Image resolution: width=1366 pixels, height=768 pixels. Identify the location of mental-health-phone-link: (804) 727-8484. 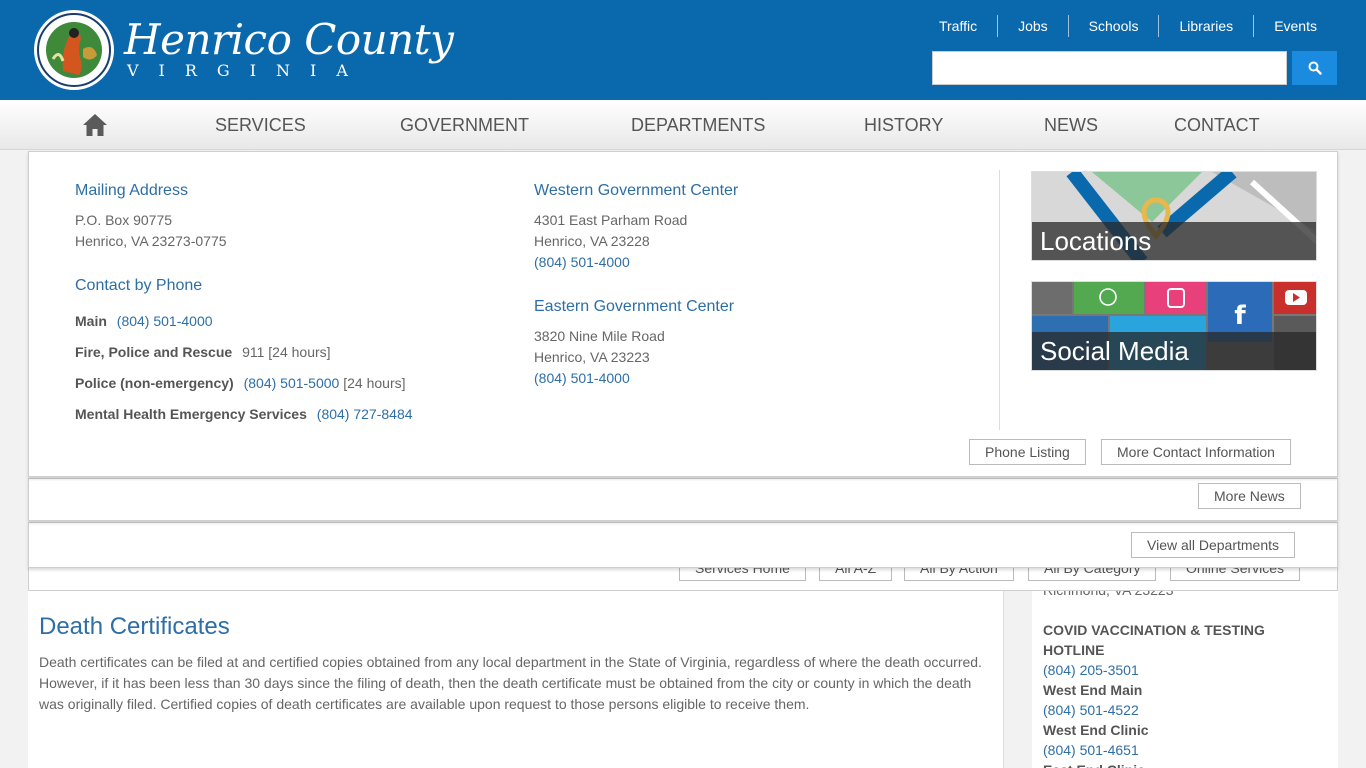
(365, 414).